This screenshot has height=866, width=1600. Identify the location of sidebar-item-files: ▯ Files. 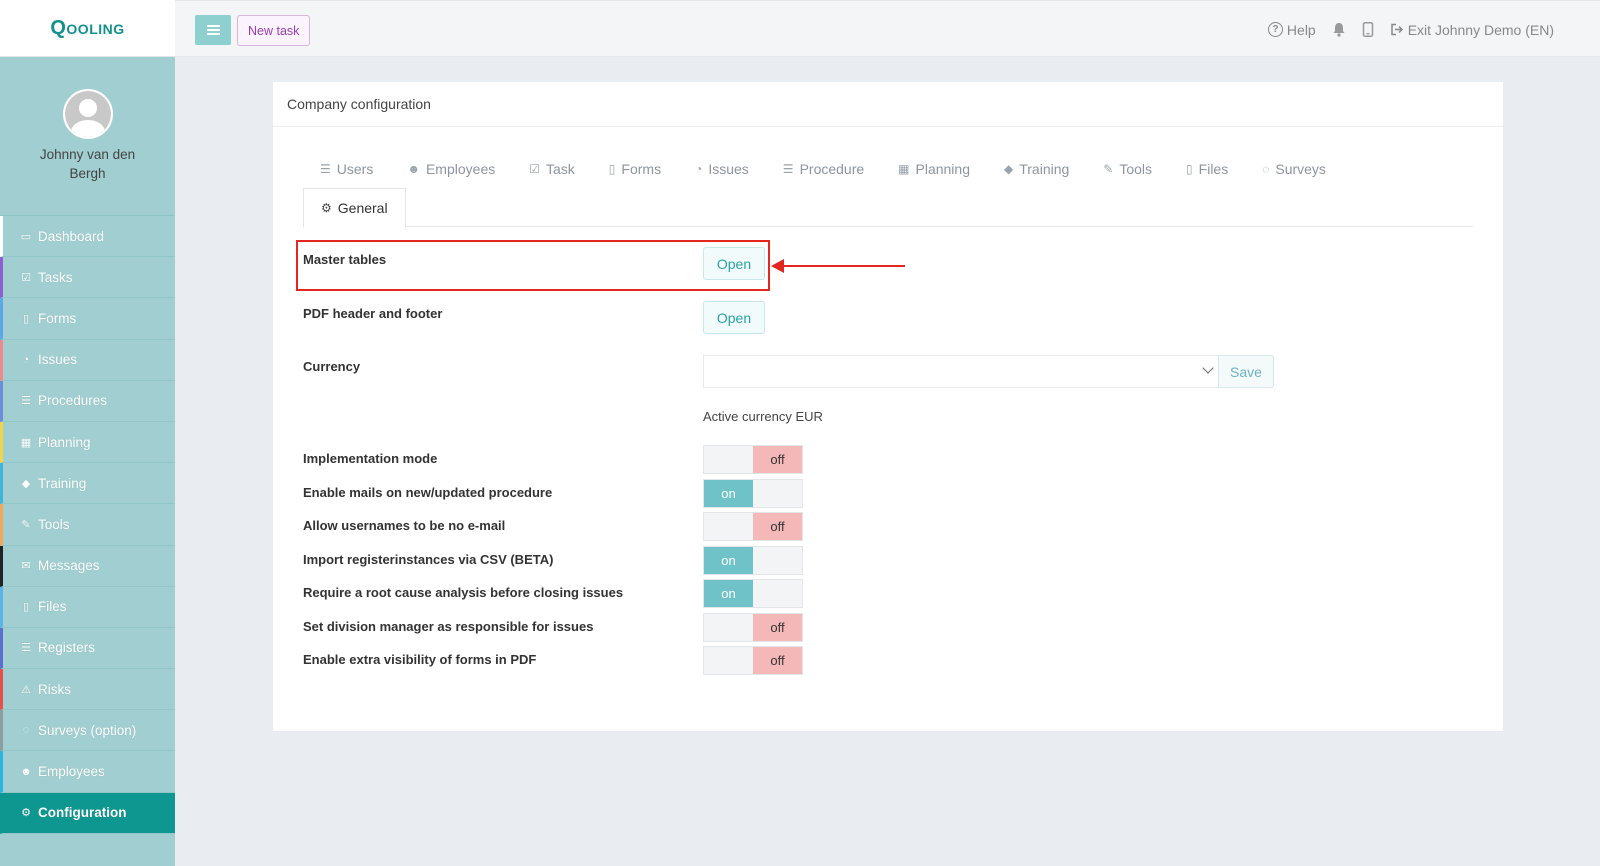
(87, 607).